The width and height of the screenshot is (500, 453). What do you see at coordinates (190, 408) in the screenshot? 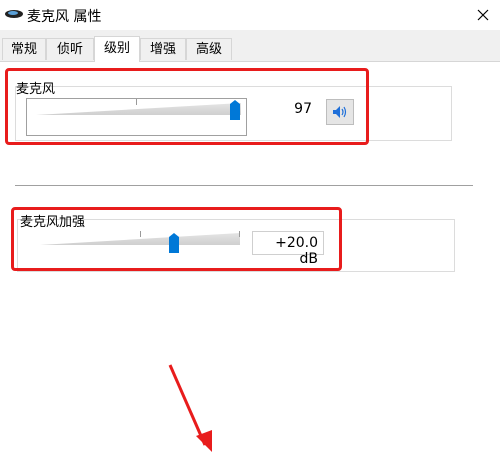
I see `annotation-arrow-icon` at bounding box center [190, 408].